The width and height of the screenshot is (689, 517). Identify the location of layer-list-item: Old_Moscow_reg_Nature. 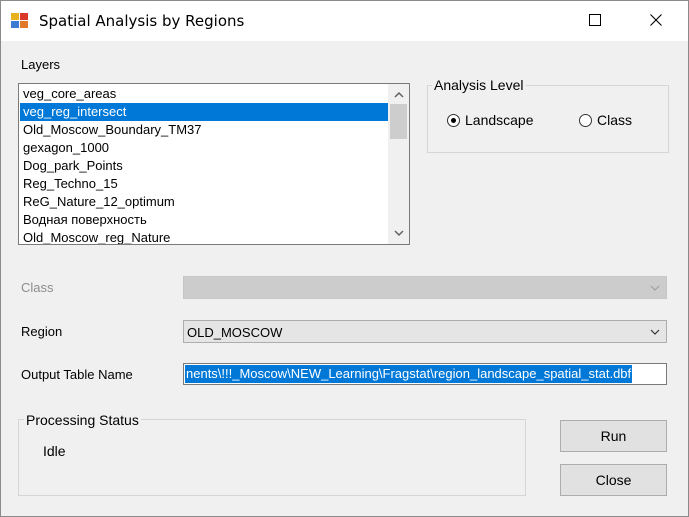
(204, 236).